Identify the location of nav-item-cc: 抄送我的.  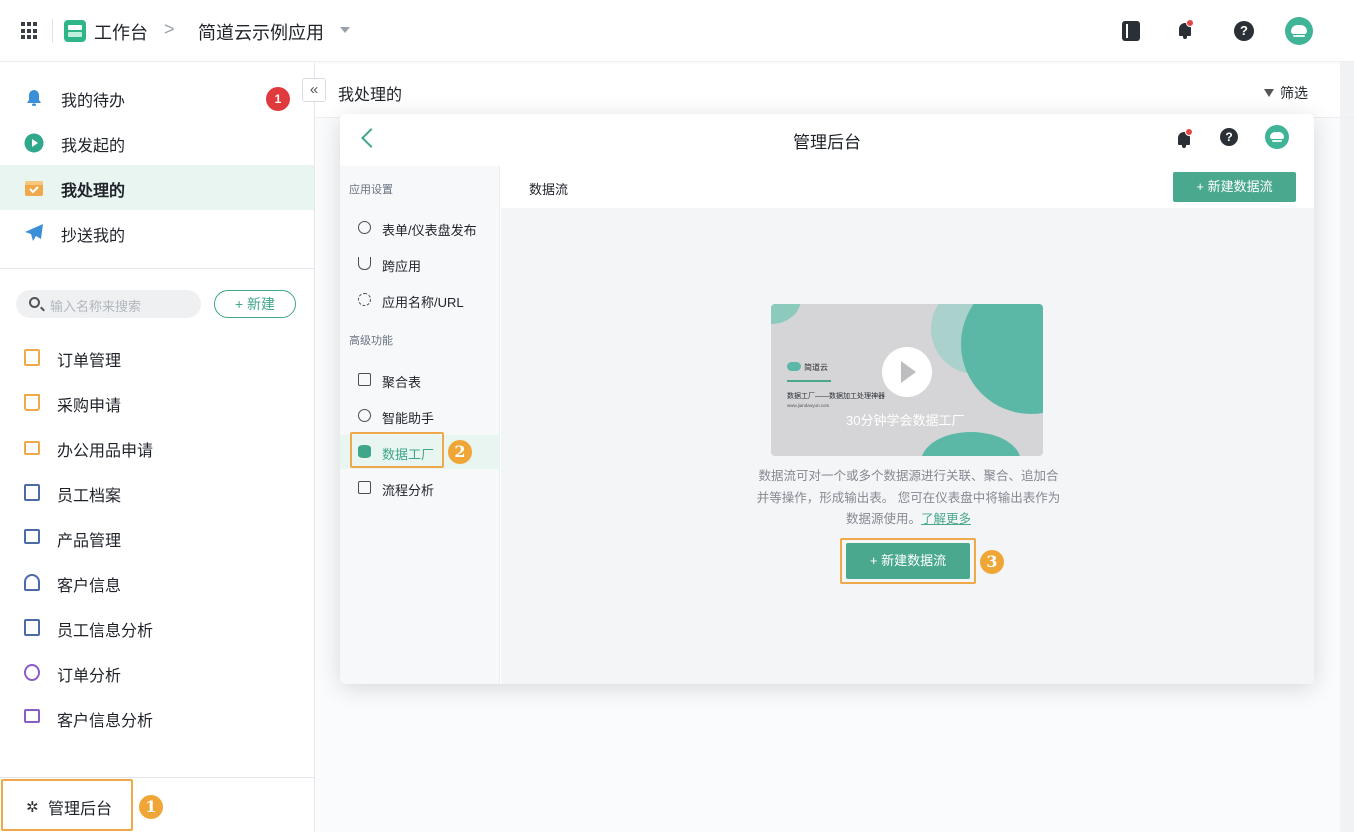
(157, 232).